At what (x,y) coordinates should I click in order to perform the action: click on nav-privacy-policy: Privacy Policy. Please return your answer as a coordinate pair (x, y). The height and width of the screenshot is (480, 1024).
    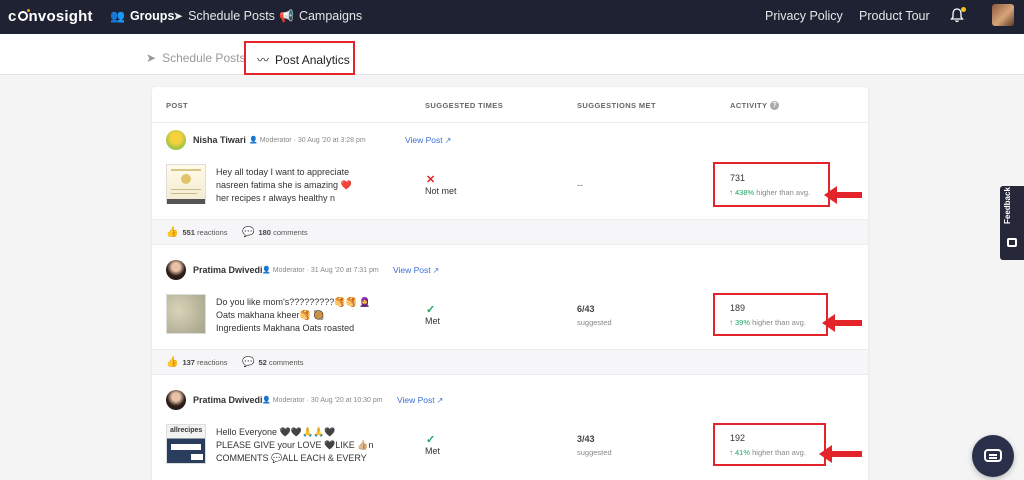
    Looking at the image, I should click on (804, 17).